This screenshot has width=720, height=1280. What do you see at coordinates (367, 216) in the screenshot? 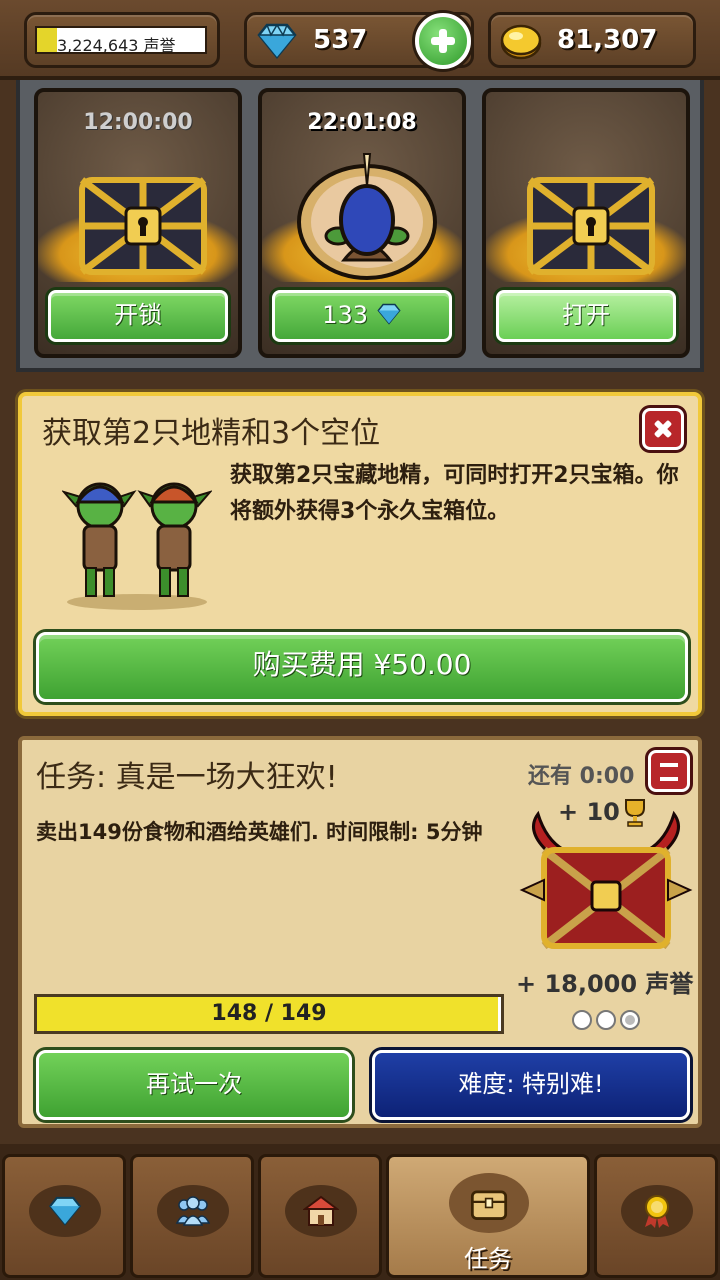
I see `goblin-unlocking-chest-icon` at bounding box center [367, 216].